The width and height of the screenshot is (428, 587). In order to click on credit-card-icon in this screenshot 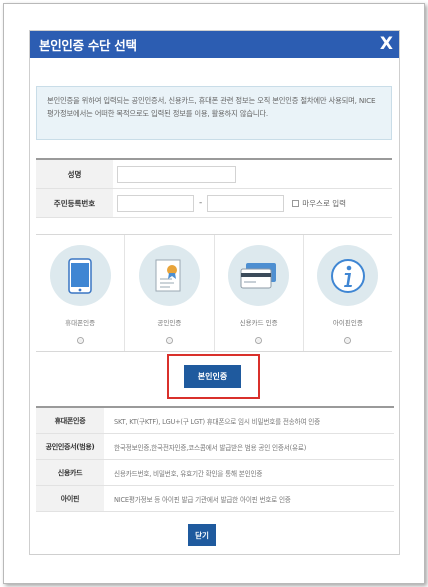, I will do `click(259, 275)`.